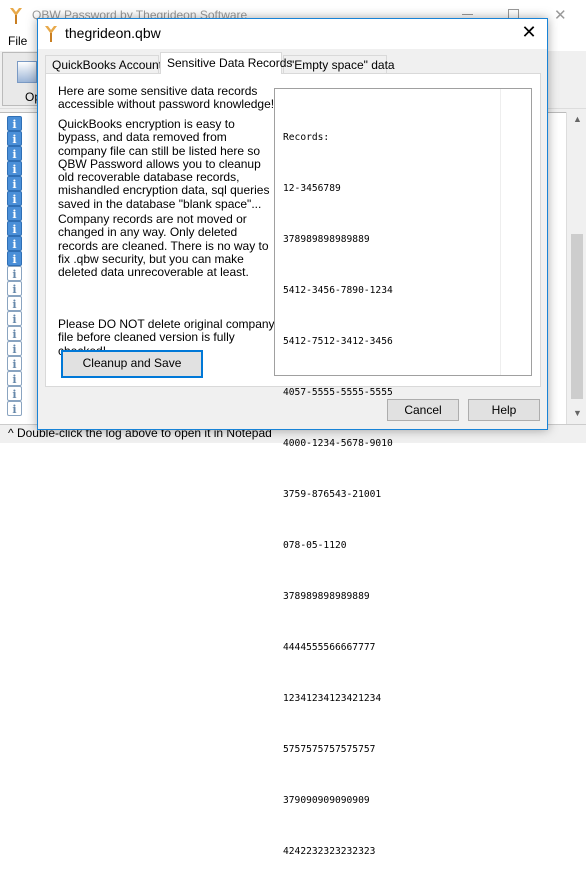  Describe the element at coordinates (332, 698) in the screenshot. I see `record-item: 12341234123421234` at that location.